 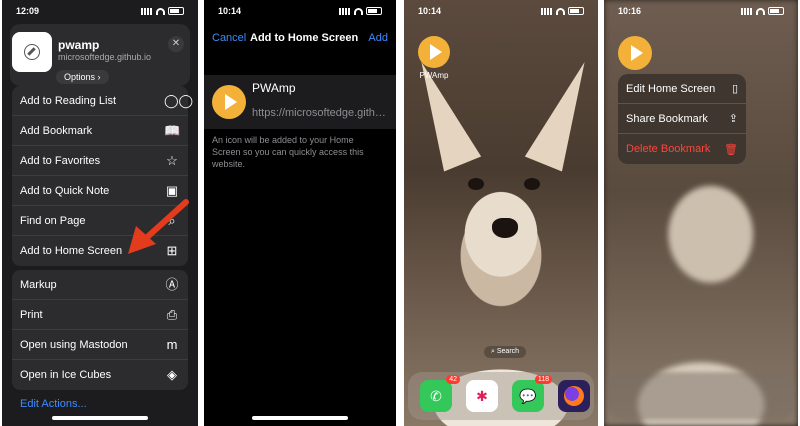 I want to click on action-markup: Markup Ⓐ, so click(x=100, y=285).